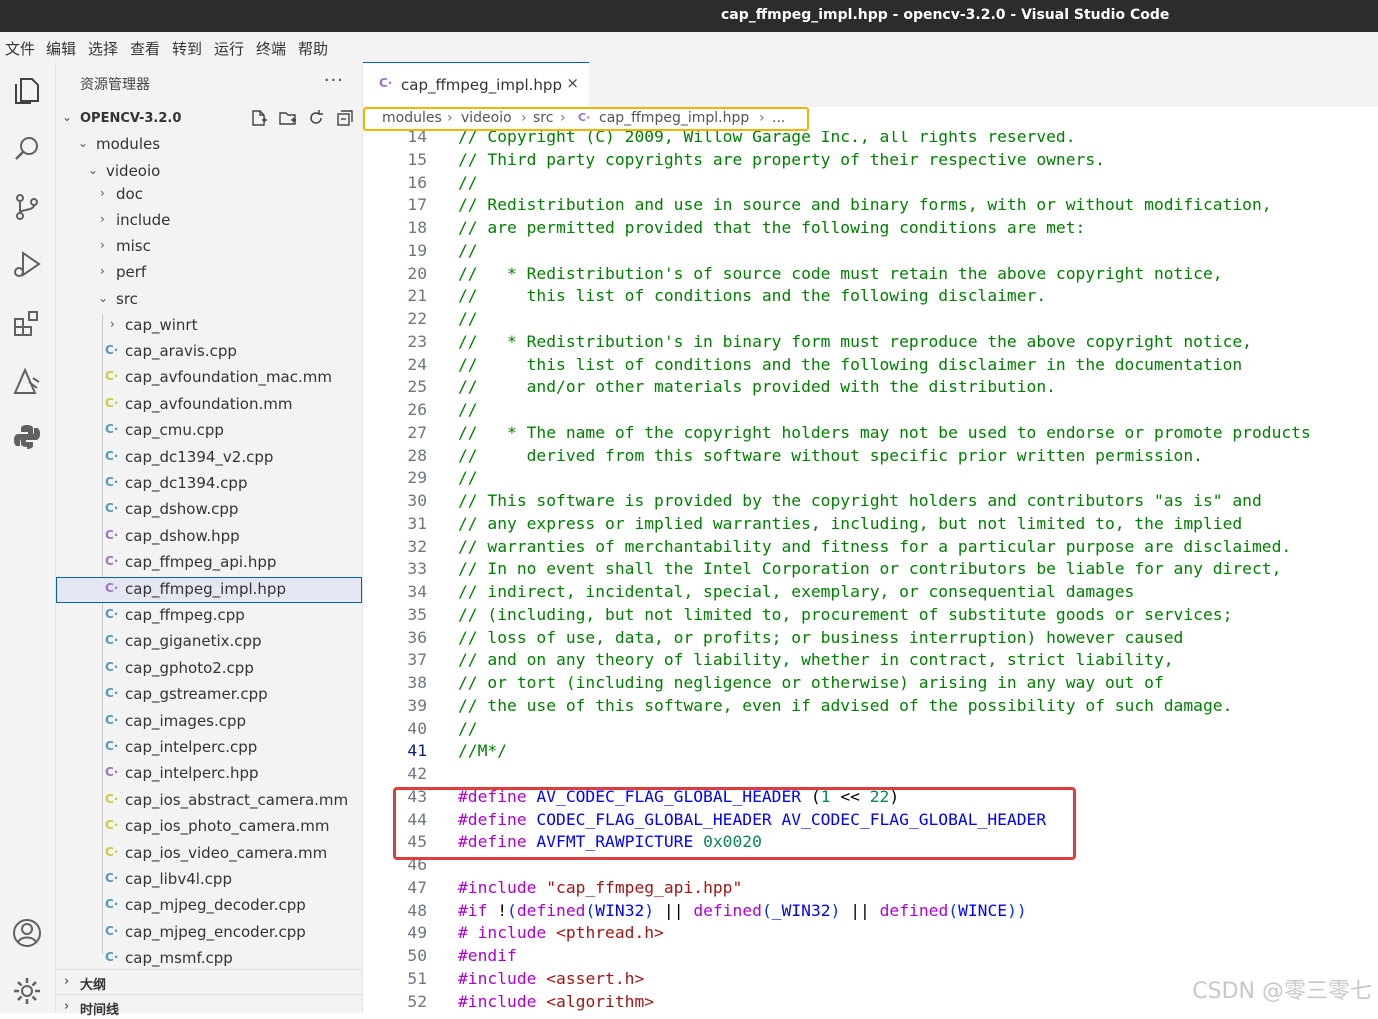 The width and height of the screenshot is (1378, 1019). What do you see at coordinates (103, 48) in the screenshot?
I see `menu-selection: 选择` at bounding box center [103, 48].